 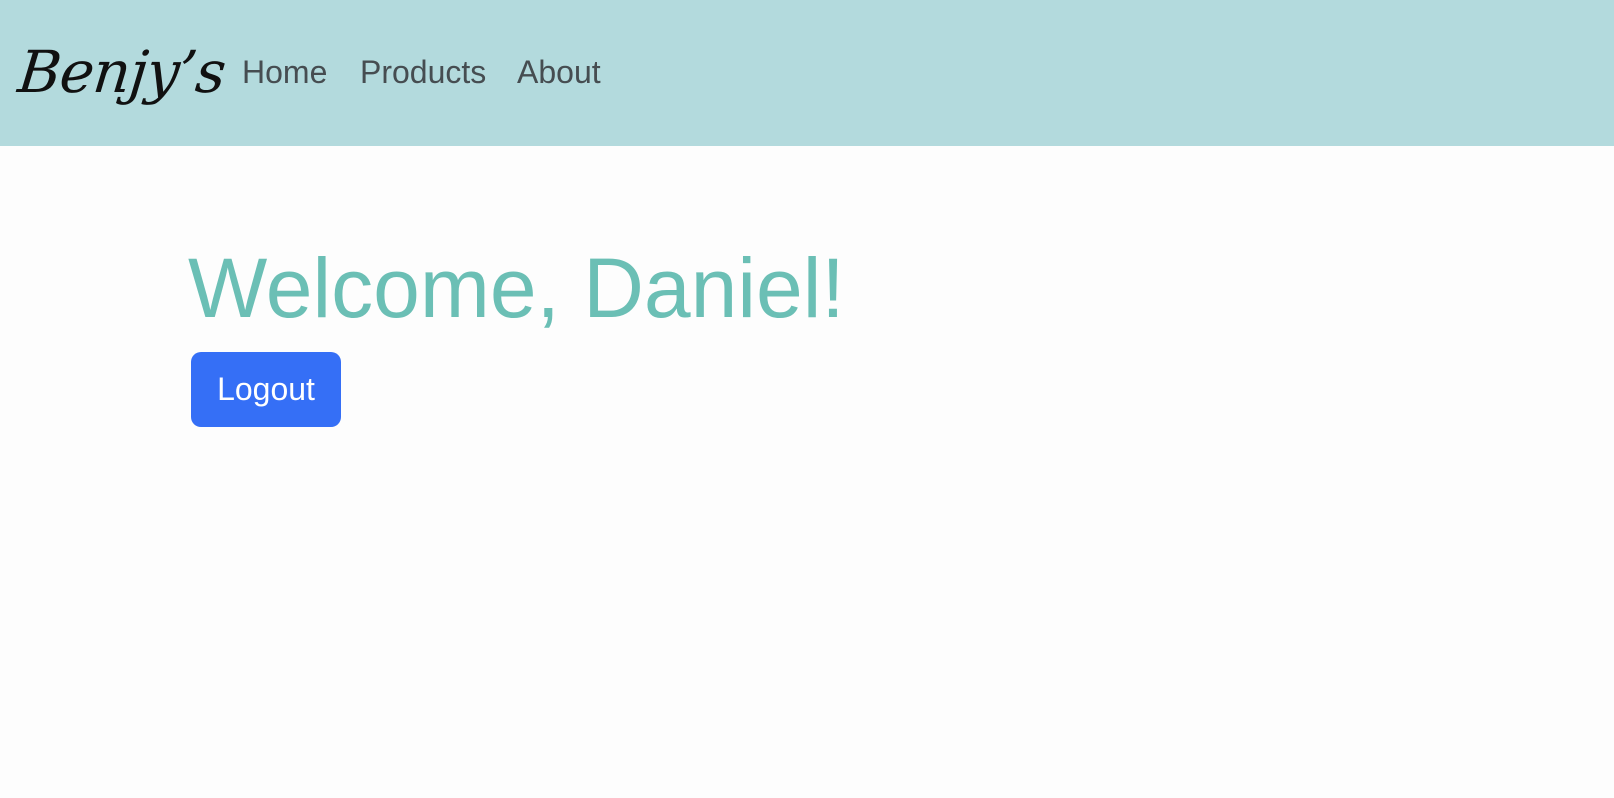 I want to click on nav-link-home: Home, so click(x=284, y=72).